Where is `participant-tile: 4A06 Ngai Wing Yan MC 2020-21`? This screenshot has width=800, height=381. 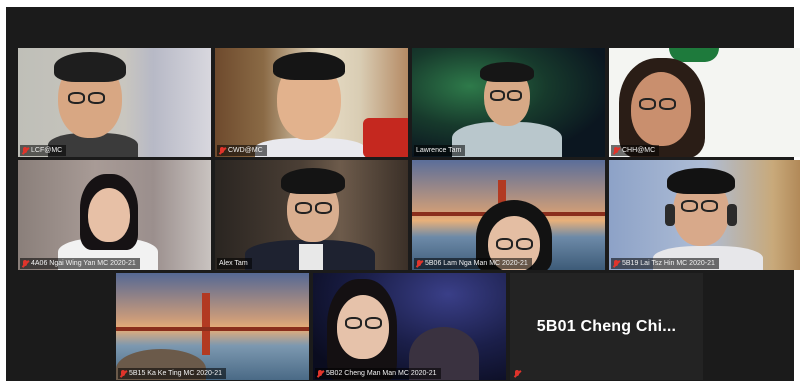 participant-tile: 4A06 Ngai Wing Yan MC 2020-21 is located at coordinates (114, 215).